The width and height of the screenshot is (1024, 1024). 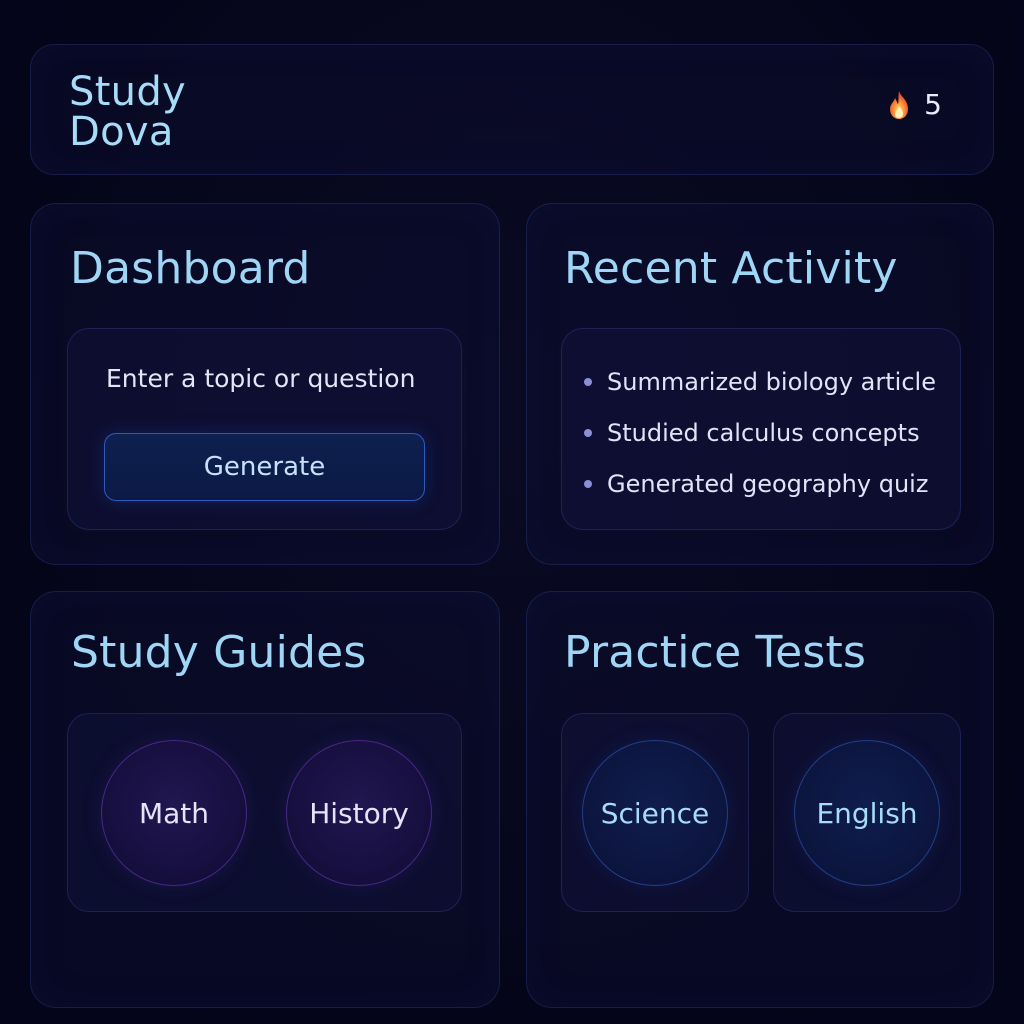 I want to click on brand-line-1: Study, so click(x=127, y=92).